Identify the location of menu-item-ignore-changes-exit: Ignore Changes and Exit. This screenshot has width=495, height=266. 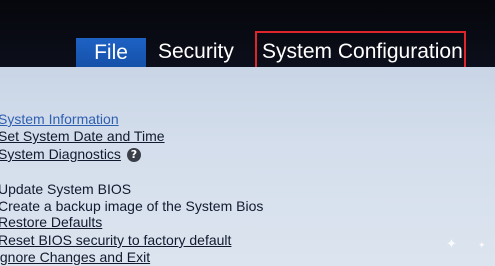
(75, 257).